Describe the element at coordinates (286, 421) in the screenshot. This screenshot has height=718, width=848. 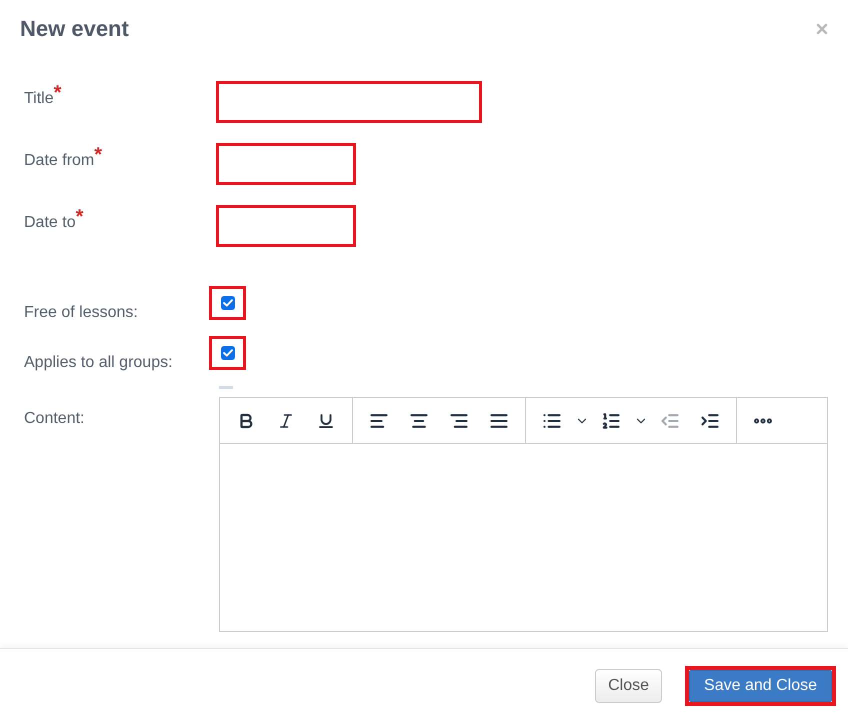
I see `italic-icon` at that location.